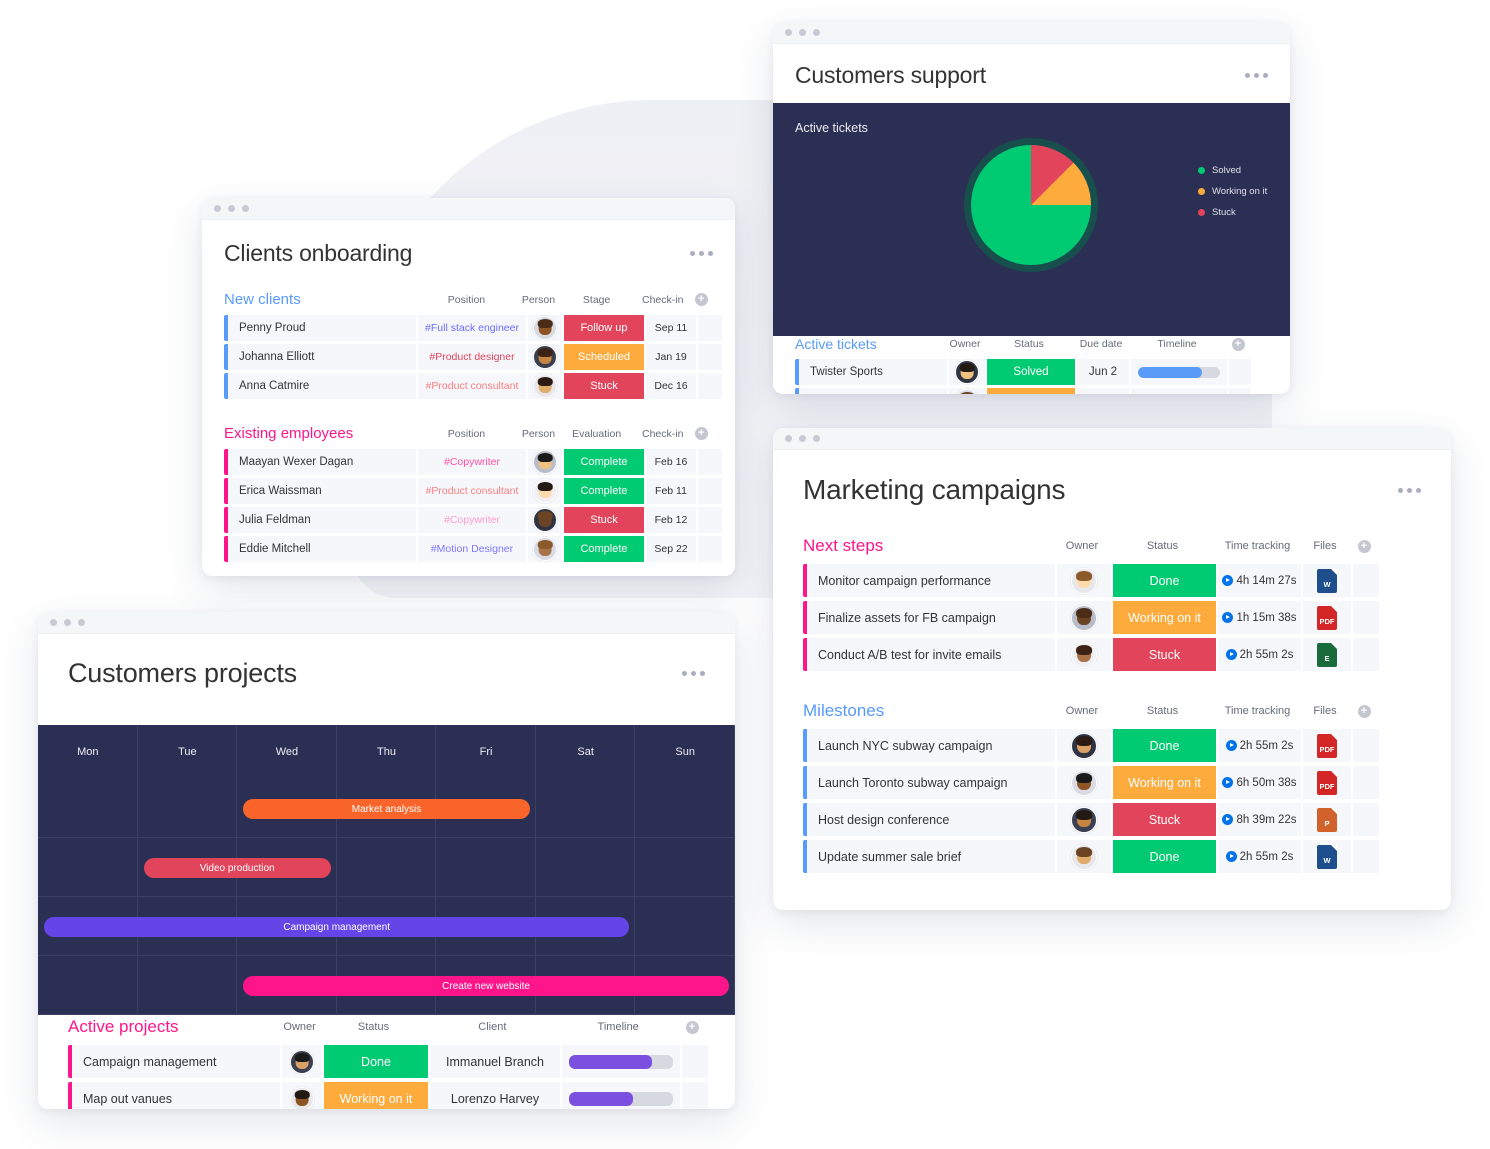 This screenshot has width=1490, height=1149. What do you see at coordinates (473, 520) in the screenshot?
I see `table-row: Julia Feldman #Copywriter Stuck Feb 12` at bounding box center [473, 520].